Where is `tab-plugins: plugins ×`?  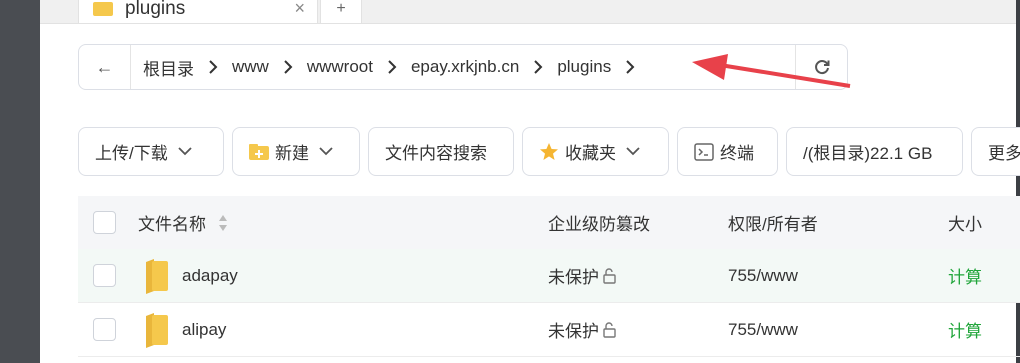
tab-plugins: plugins × is located at coordinates (198, 12).